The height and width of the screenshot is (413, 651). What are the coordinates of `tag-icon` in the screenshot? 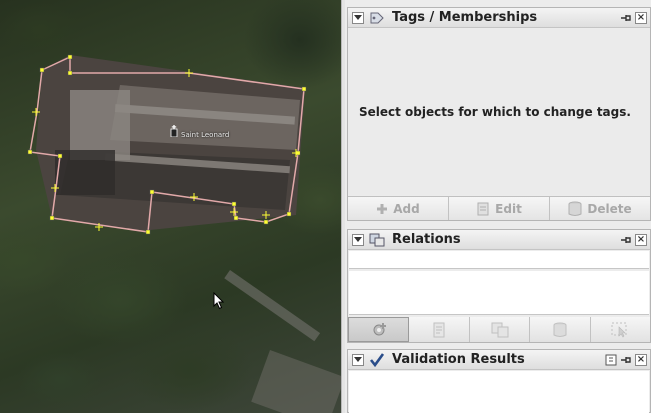 It's located at (377, 18).